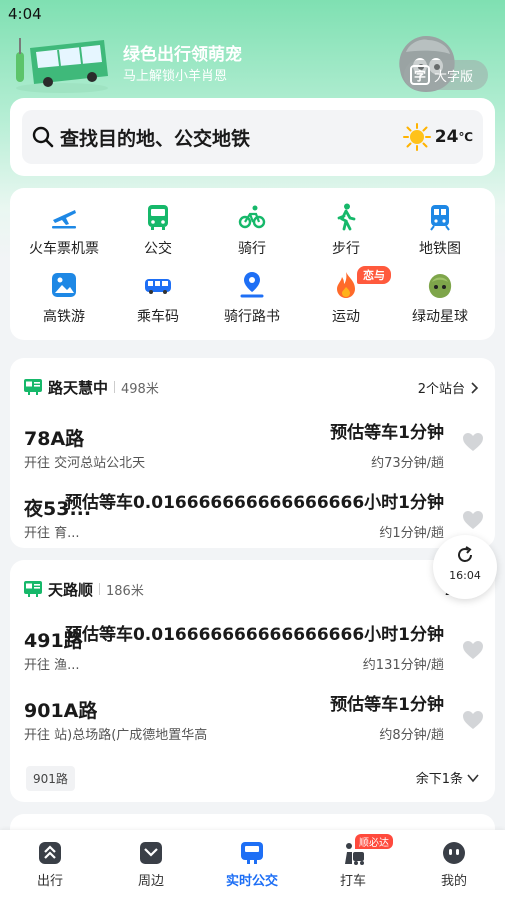  Describe the element at coordinates (50, 867) in the screenshot. I see `tab-travel: 出行` at that location.